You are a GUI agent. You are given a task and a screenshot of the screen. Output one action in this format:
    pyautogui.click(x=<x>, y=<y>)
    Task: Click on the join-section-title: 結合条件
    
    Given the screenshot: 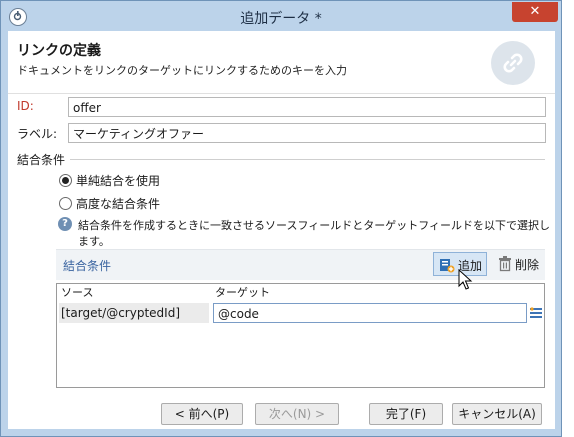 What is the action you would take?
    pyautogui.click(x=41, y=160)
    